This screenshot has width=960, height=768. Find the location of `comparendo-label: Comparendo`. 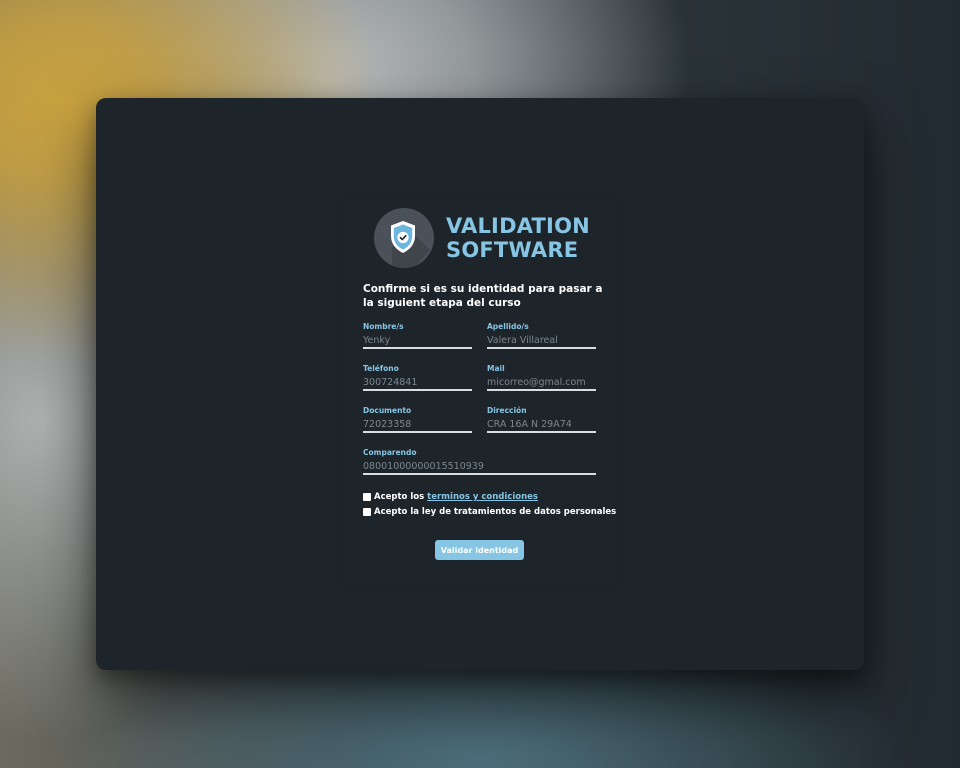

comparendo-label: Comparendo is located at coordinates (390, 452).